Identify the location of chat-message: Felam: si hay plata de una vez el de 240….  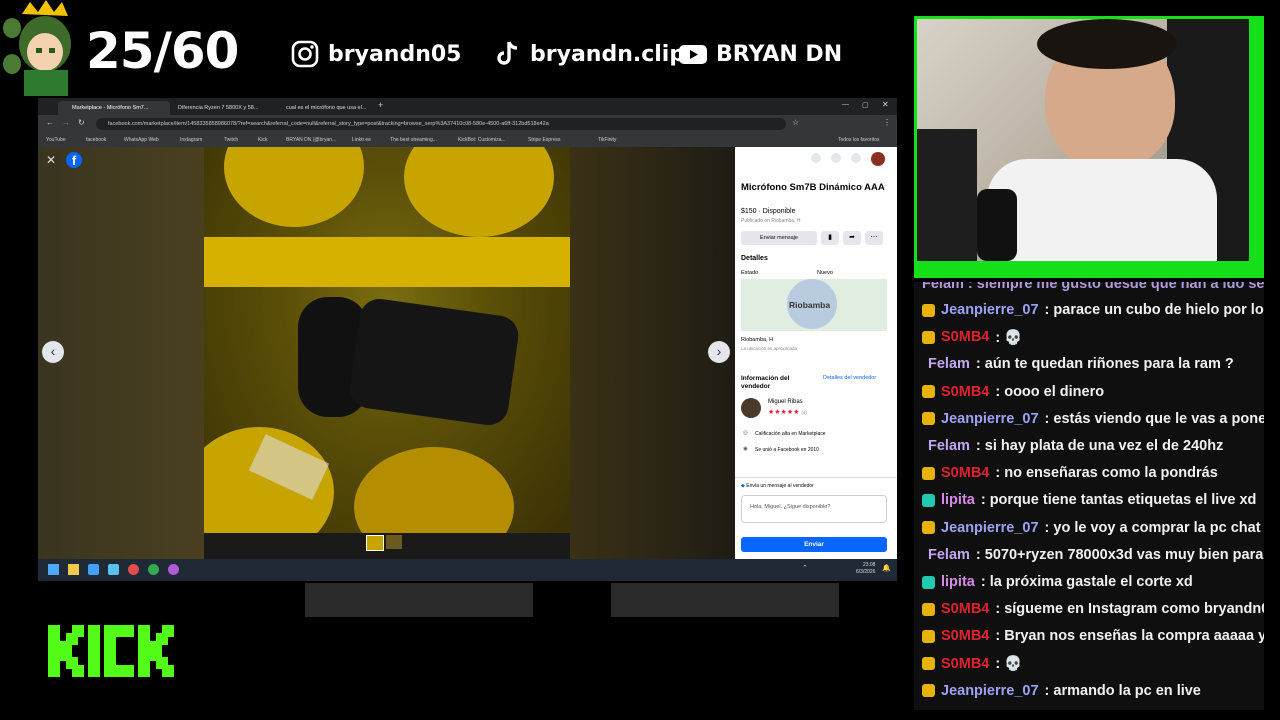
(1072, 446).